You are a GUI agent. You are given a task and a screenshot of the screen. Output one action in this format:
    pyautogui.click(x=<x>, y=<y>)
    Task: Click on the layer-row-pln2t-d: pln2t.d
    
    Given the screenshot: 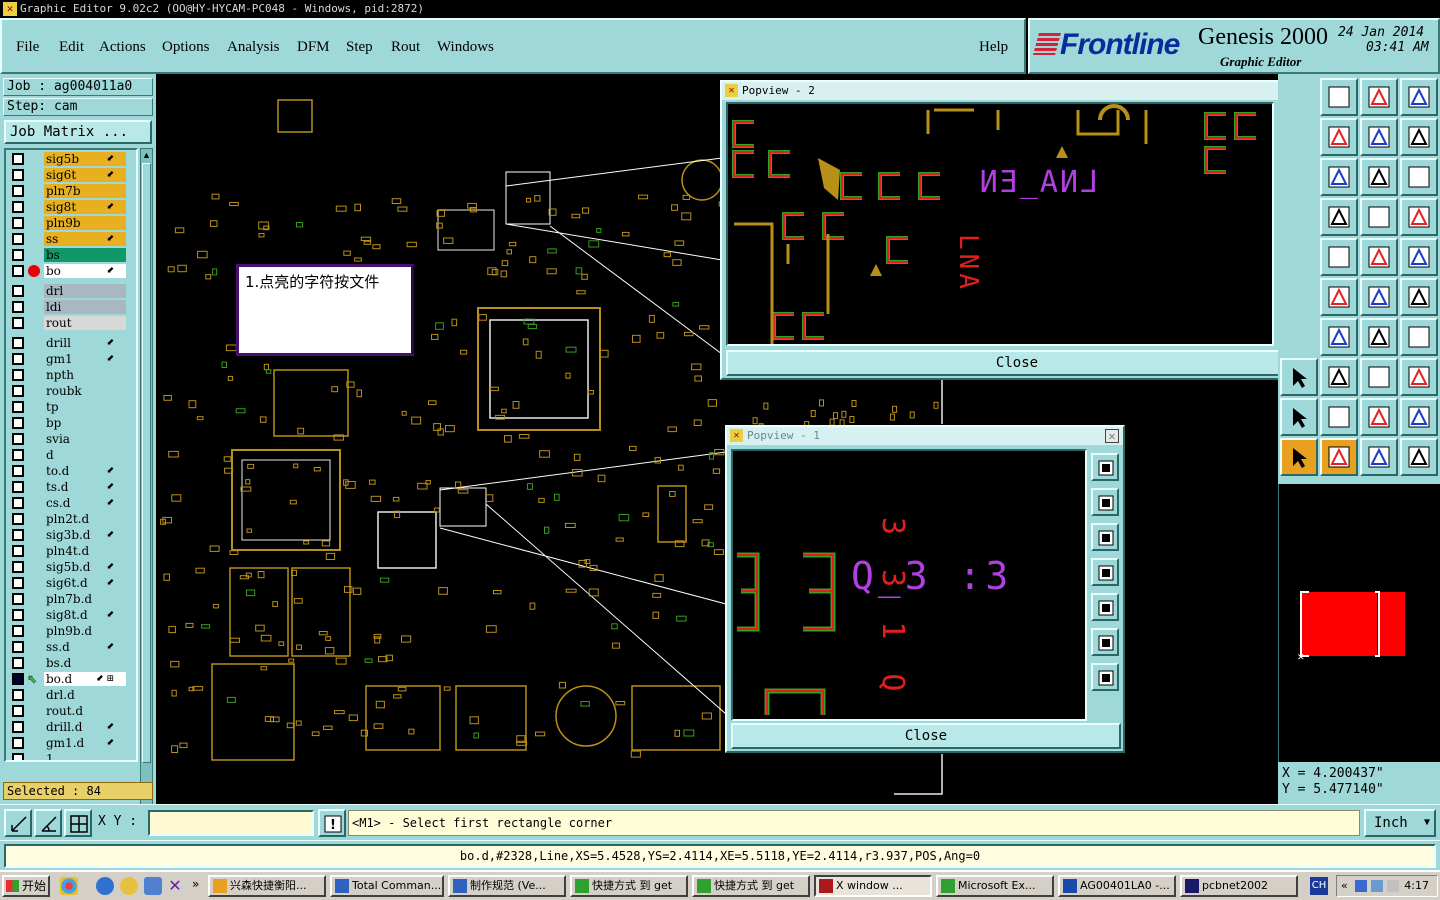 What is the action you would take?
    pyautogui.click(x=72, y=519)
    